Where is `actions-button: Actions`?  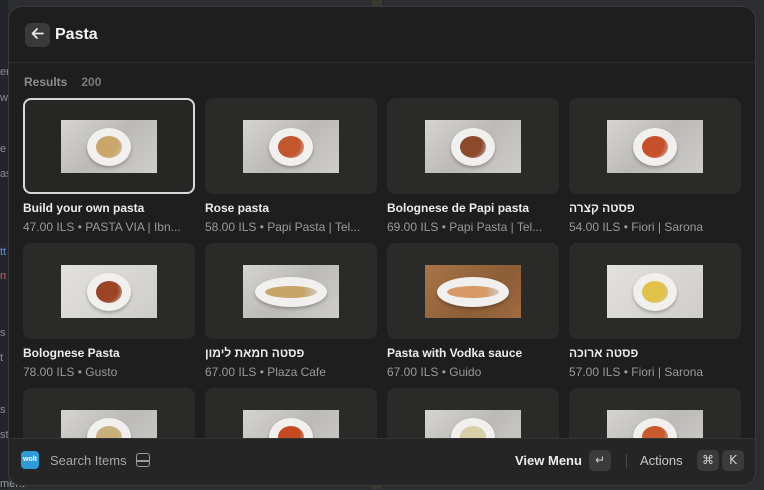
actions-button: Actions is located at coordinates (661, 460).